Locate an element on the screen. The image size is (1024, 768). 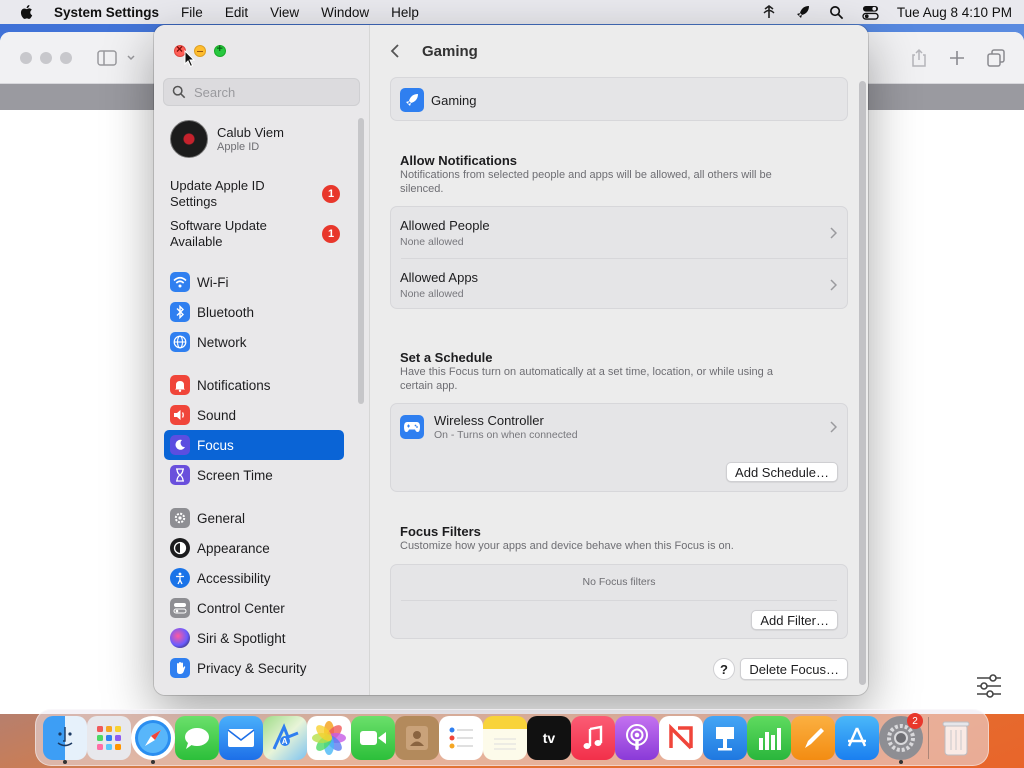
globe-icon is located at coordinates (180, 342).